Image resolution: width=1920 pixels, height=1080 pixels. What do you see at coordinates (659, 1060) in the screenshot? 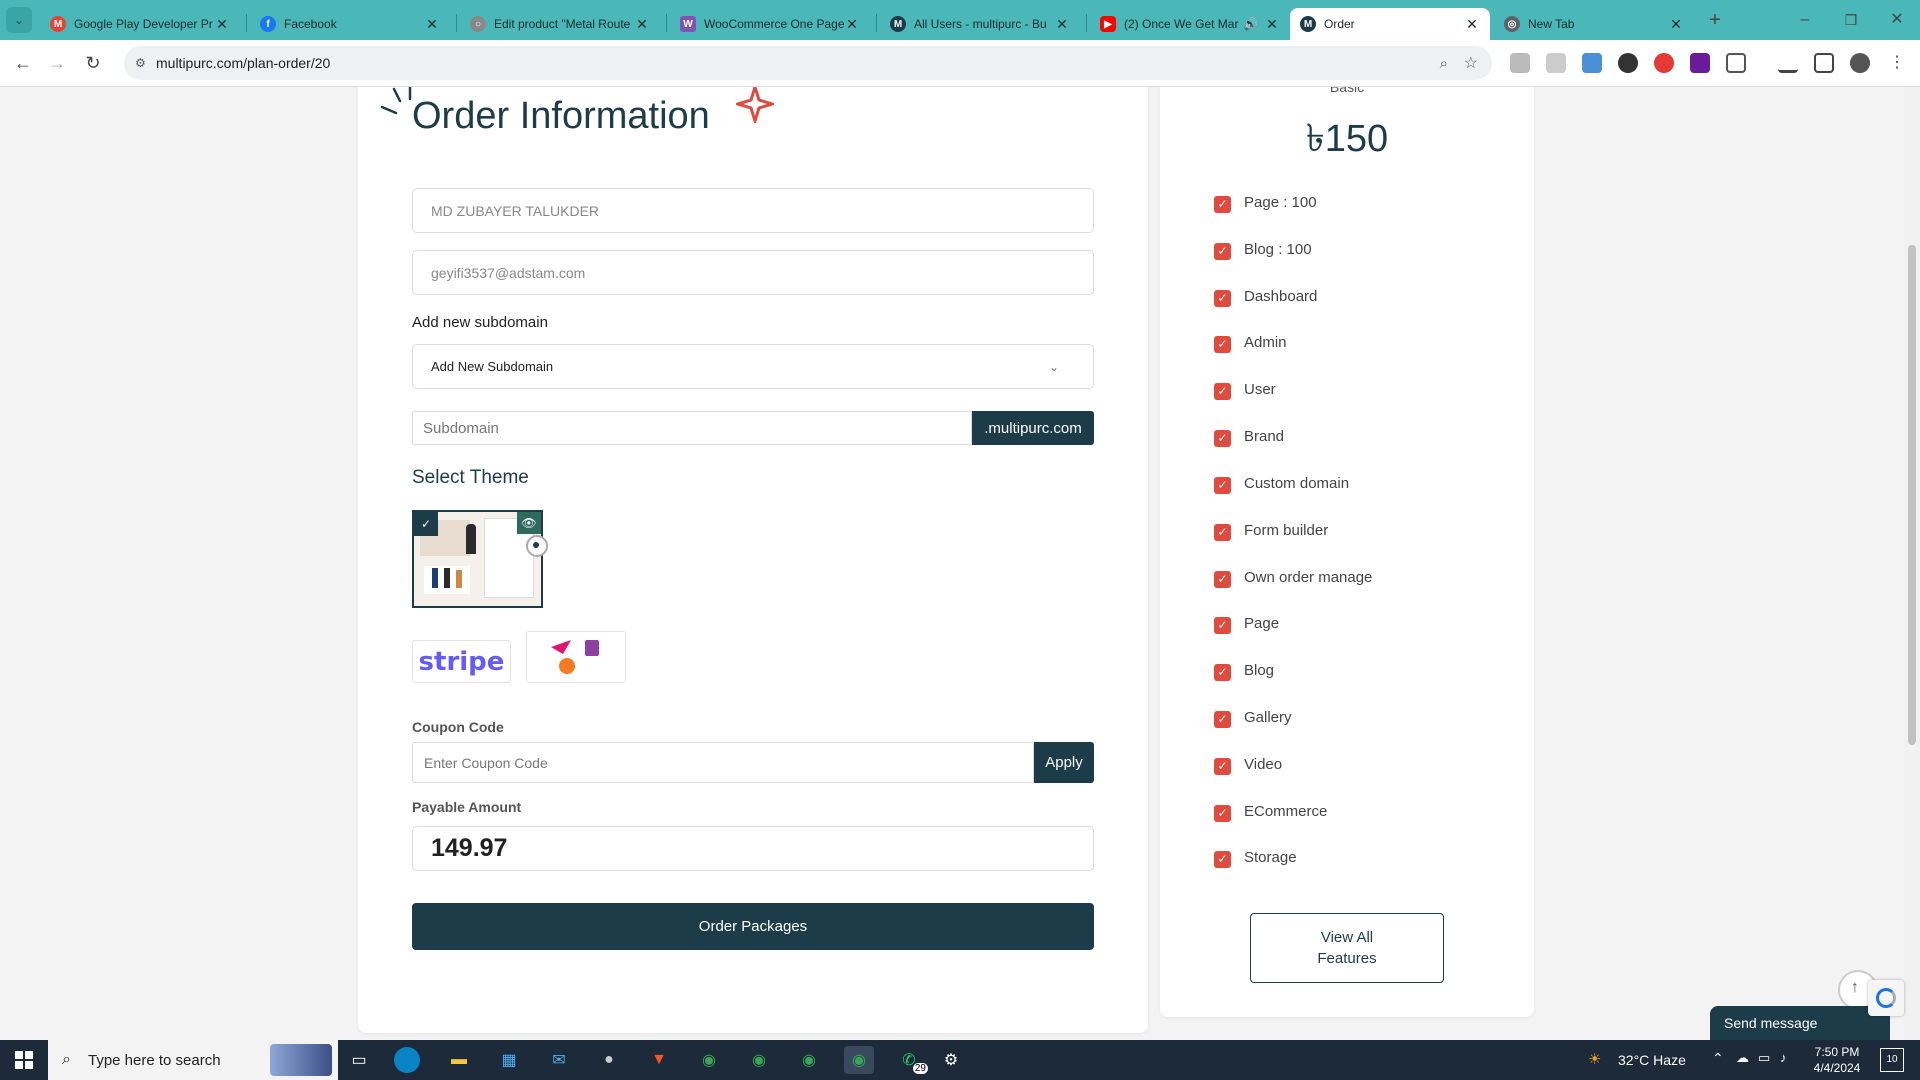
I see `brave-icon: ▼` at bounding box center [659, 1060].